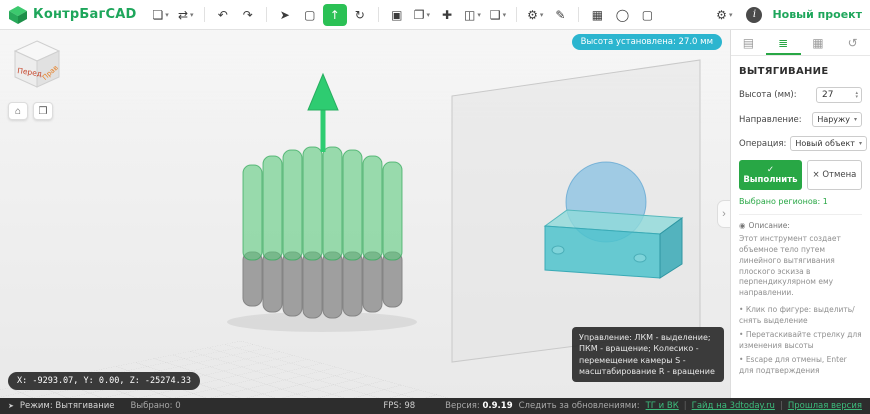  I want to click on undo-button: ↶, so click(223, 15).